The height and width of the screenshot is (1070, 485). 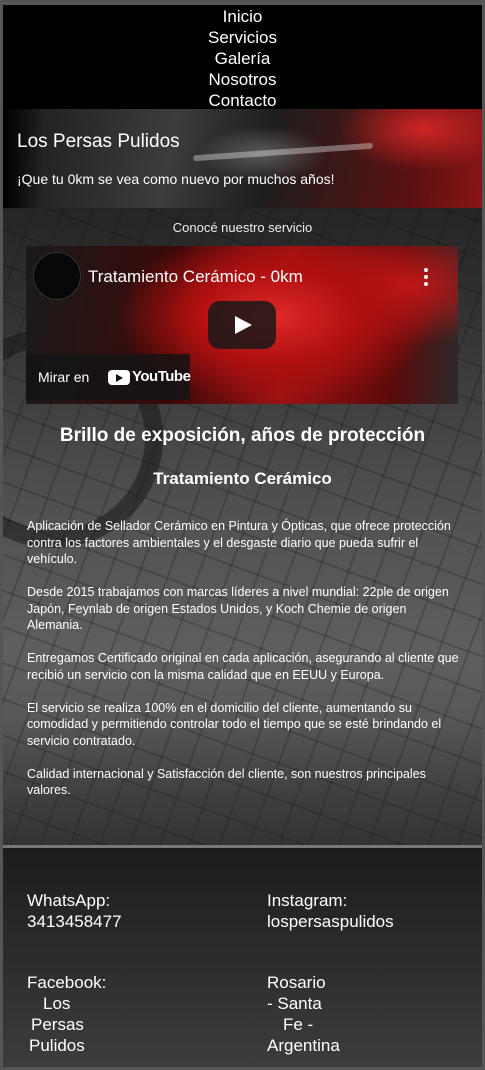 I want to click on location-info: Rosario - Santa Fe - Argentina, so click(x=303, y=1014).